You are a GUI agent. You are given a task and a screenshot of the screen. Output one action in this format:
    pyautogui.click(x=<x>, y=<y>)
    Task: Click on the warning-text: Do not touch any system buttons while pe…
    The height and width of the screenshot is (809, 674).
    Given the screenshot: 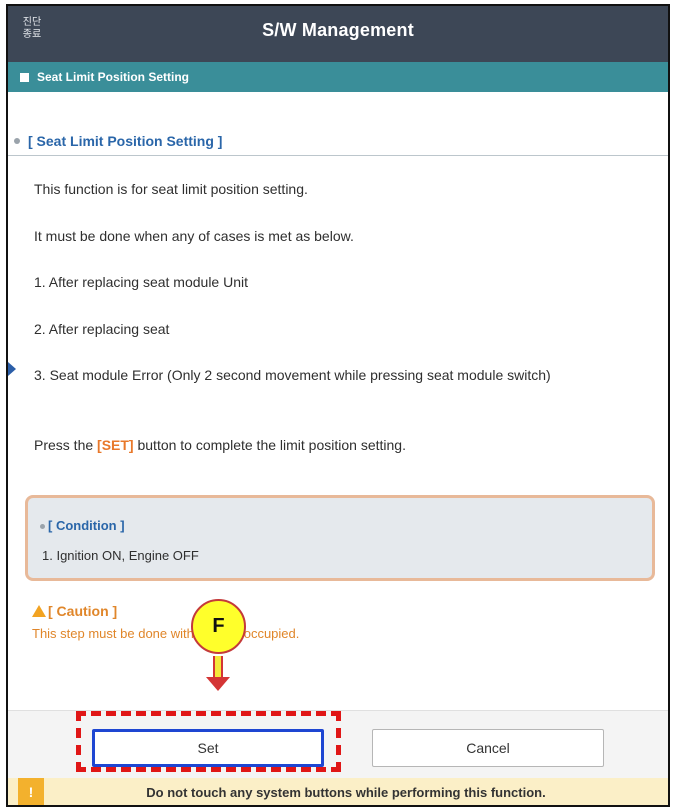 What is the action you would take?
    pyautogui.click(x=346, y=792)
    